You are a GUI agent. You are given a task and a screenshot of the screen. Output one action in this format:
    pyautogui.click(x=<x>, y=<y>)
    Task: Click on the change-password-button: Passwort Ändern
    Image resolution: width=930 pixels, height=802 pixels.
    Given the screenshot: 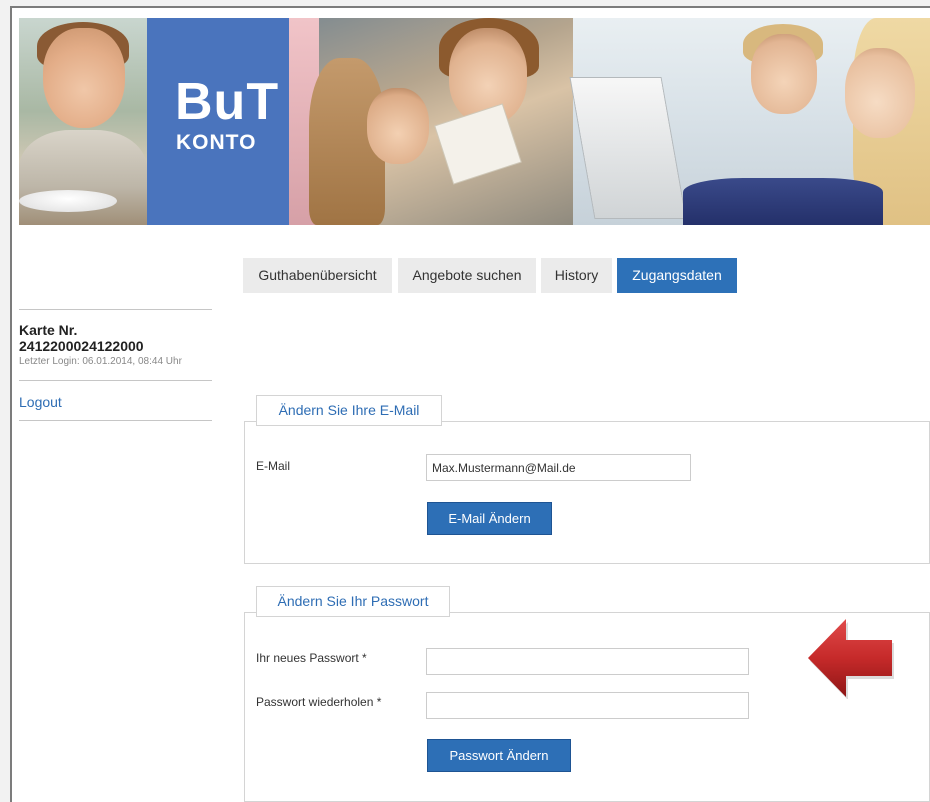 What is the action you would take?
    pyautogui.click(x=499, y=755)
    